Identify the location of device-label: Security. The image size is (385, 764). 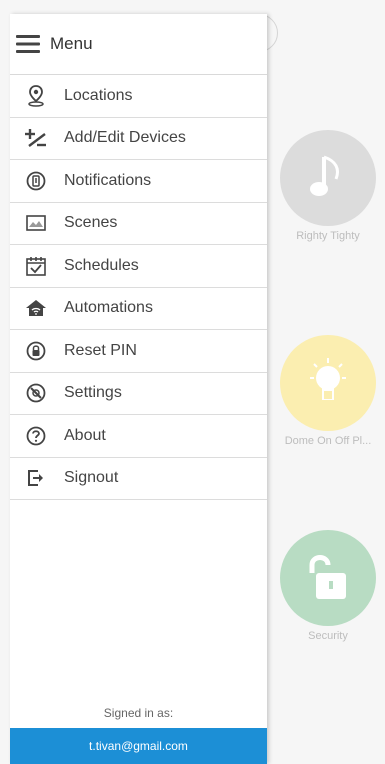
(328, 636).